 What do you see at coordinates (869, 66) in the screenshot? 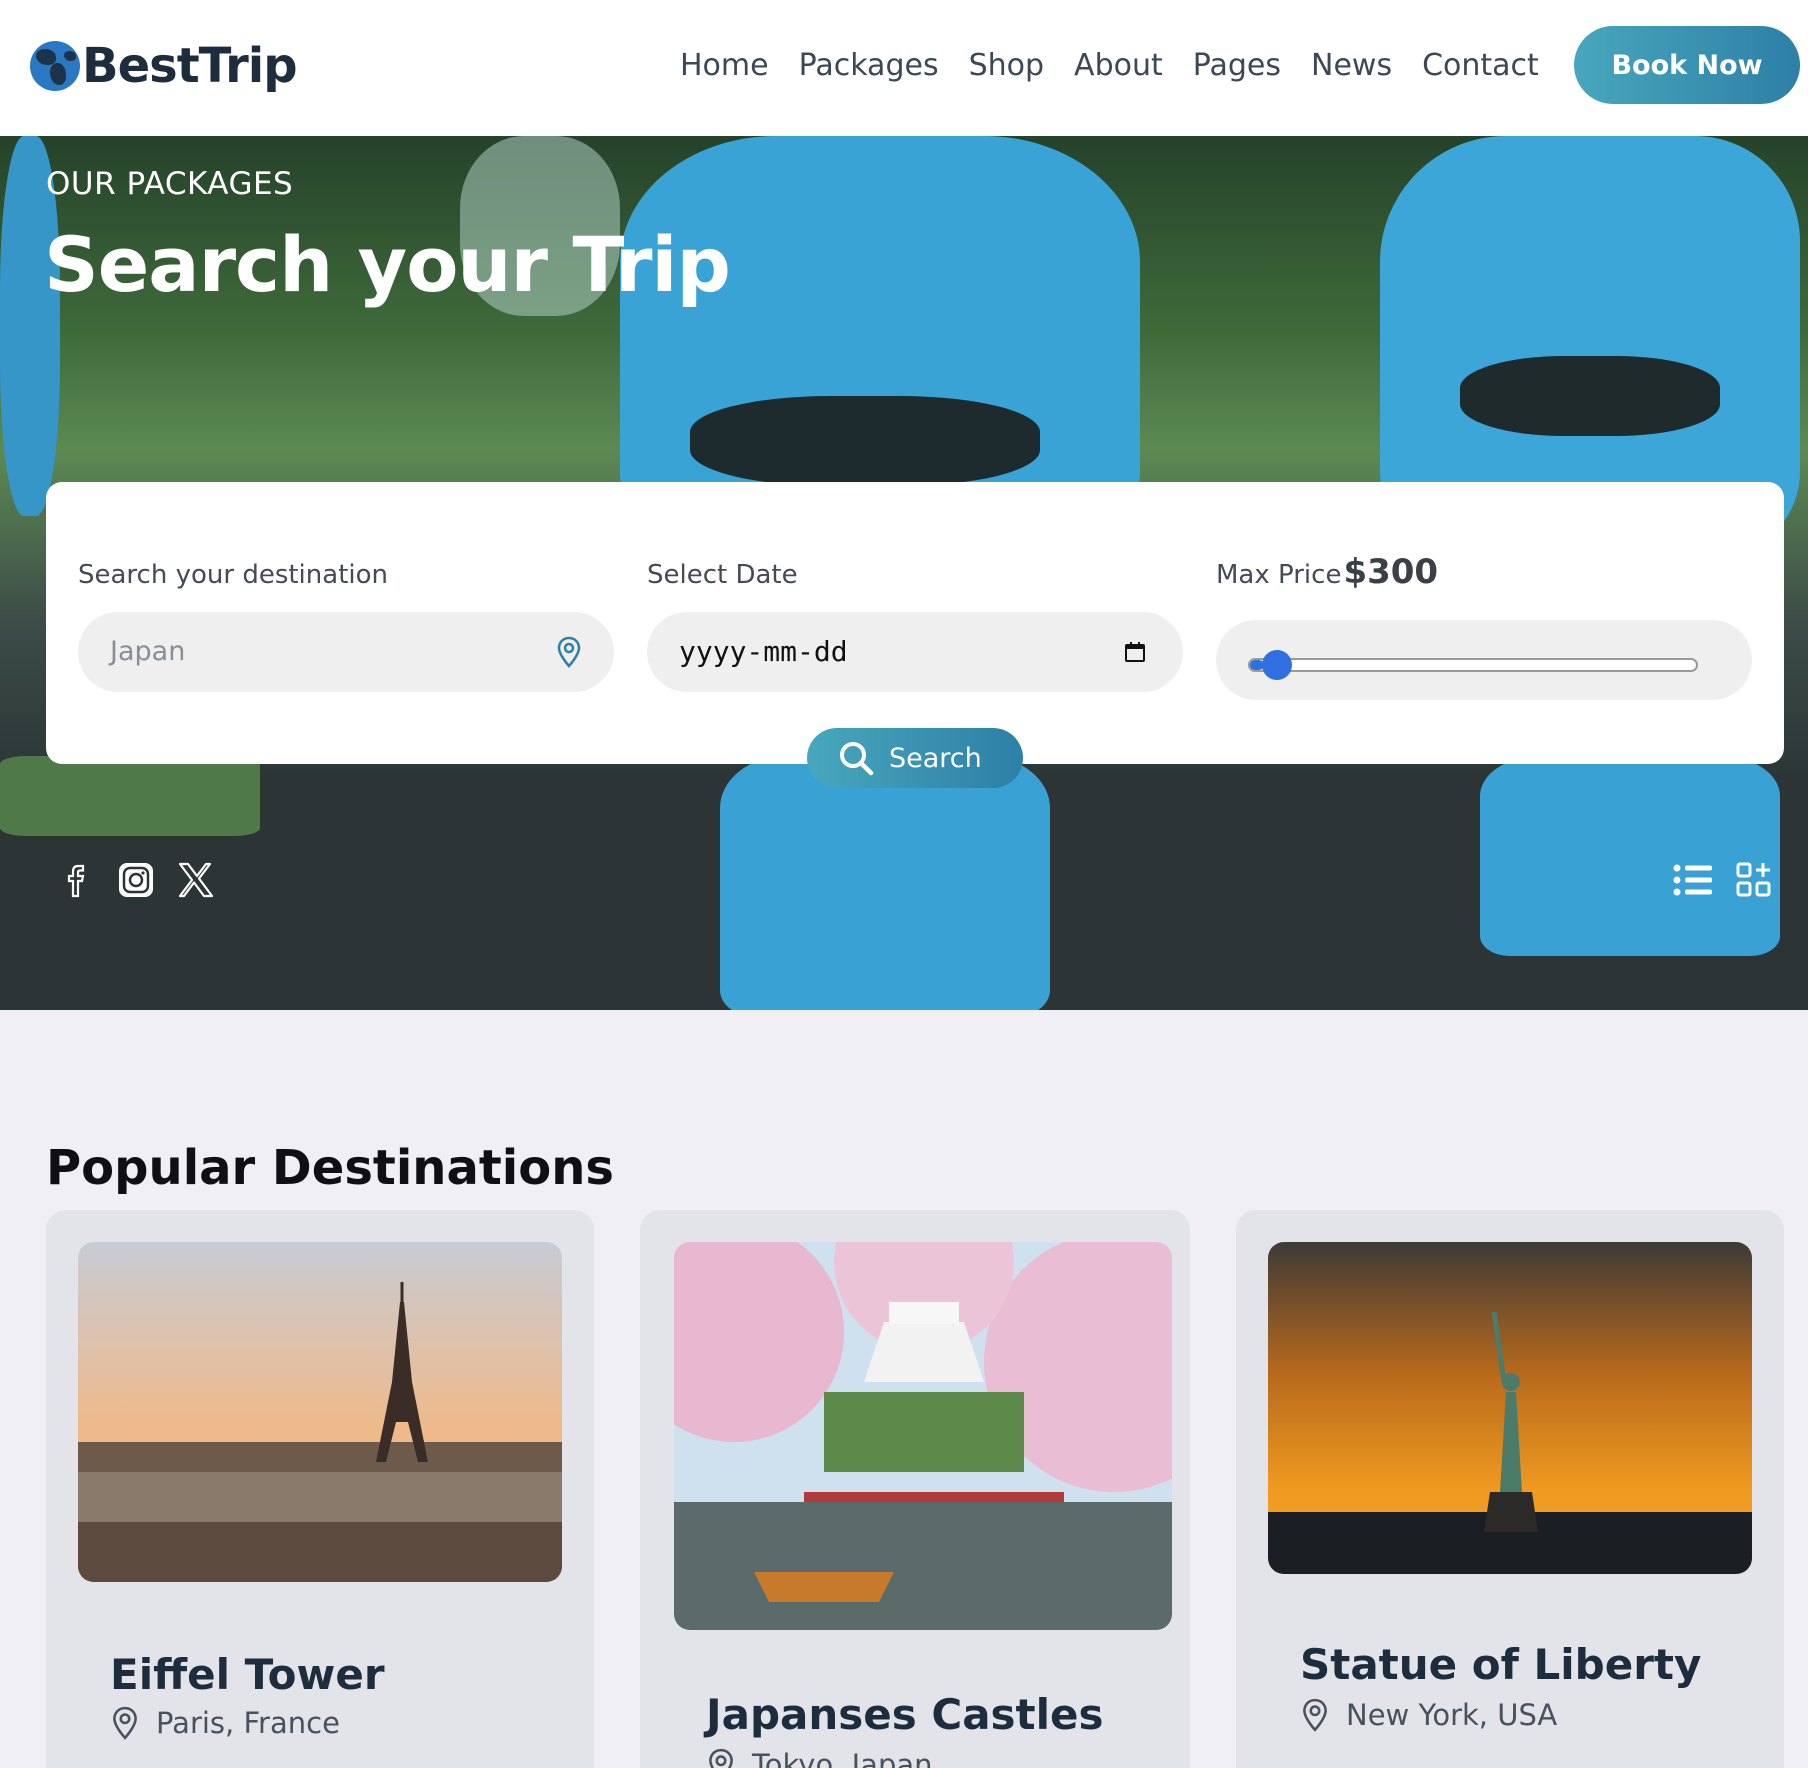
I see `nav-packages: Packages` at bounding box center [869, 66].